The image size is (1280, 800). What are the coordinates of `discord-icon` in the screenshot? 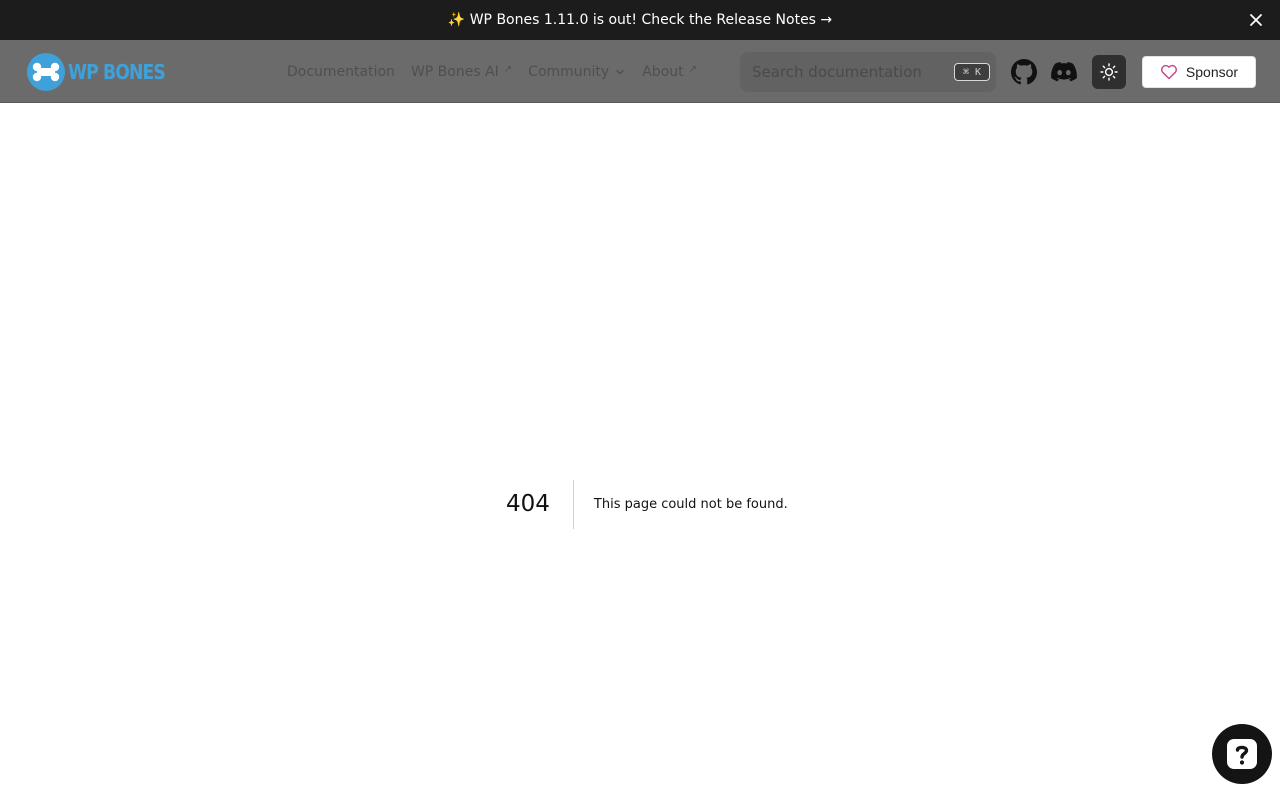 It's located at (1064, 72).